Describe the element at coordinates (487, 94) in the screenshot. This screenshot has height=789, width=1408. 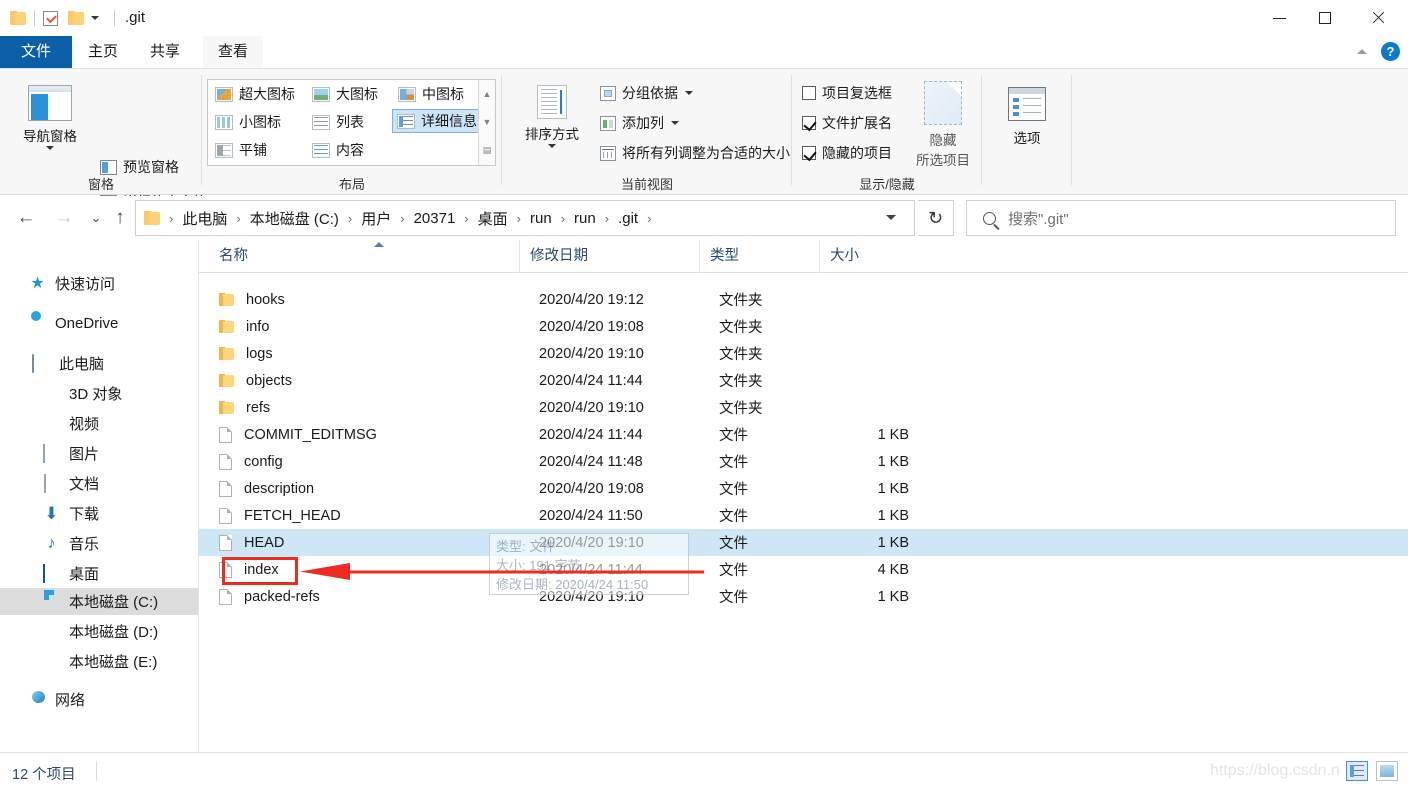
I see `scroll-up-icon: ▲` at that location.